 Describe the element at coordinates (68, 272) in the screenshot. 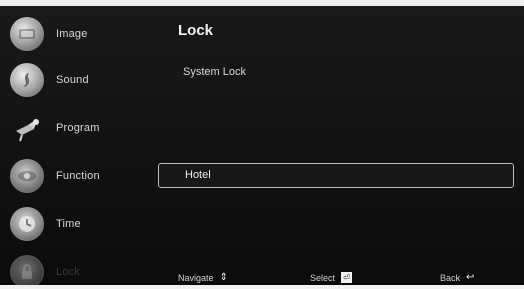

I see `sidebar-item-label: Lock` at that location.